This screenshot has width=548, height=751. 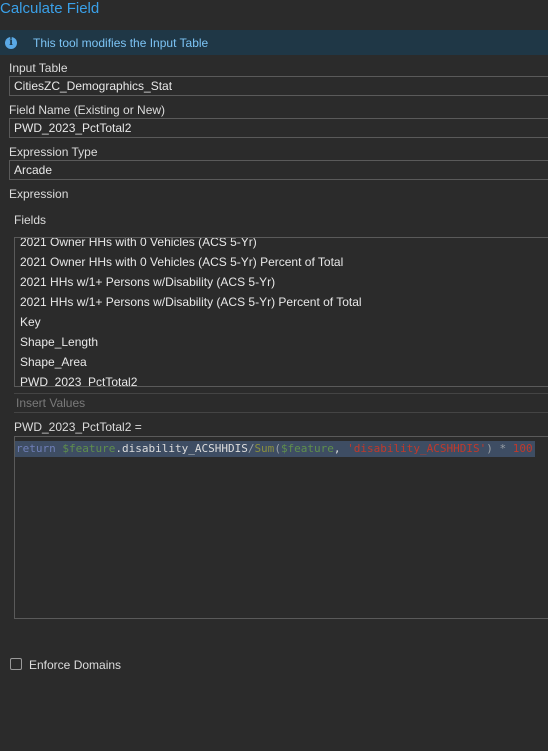 What do you see at coordinates (281, 342) in the screenshot?
I see `field-item: Shape_Length` at bounding box center [281, 342].